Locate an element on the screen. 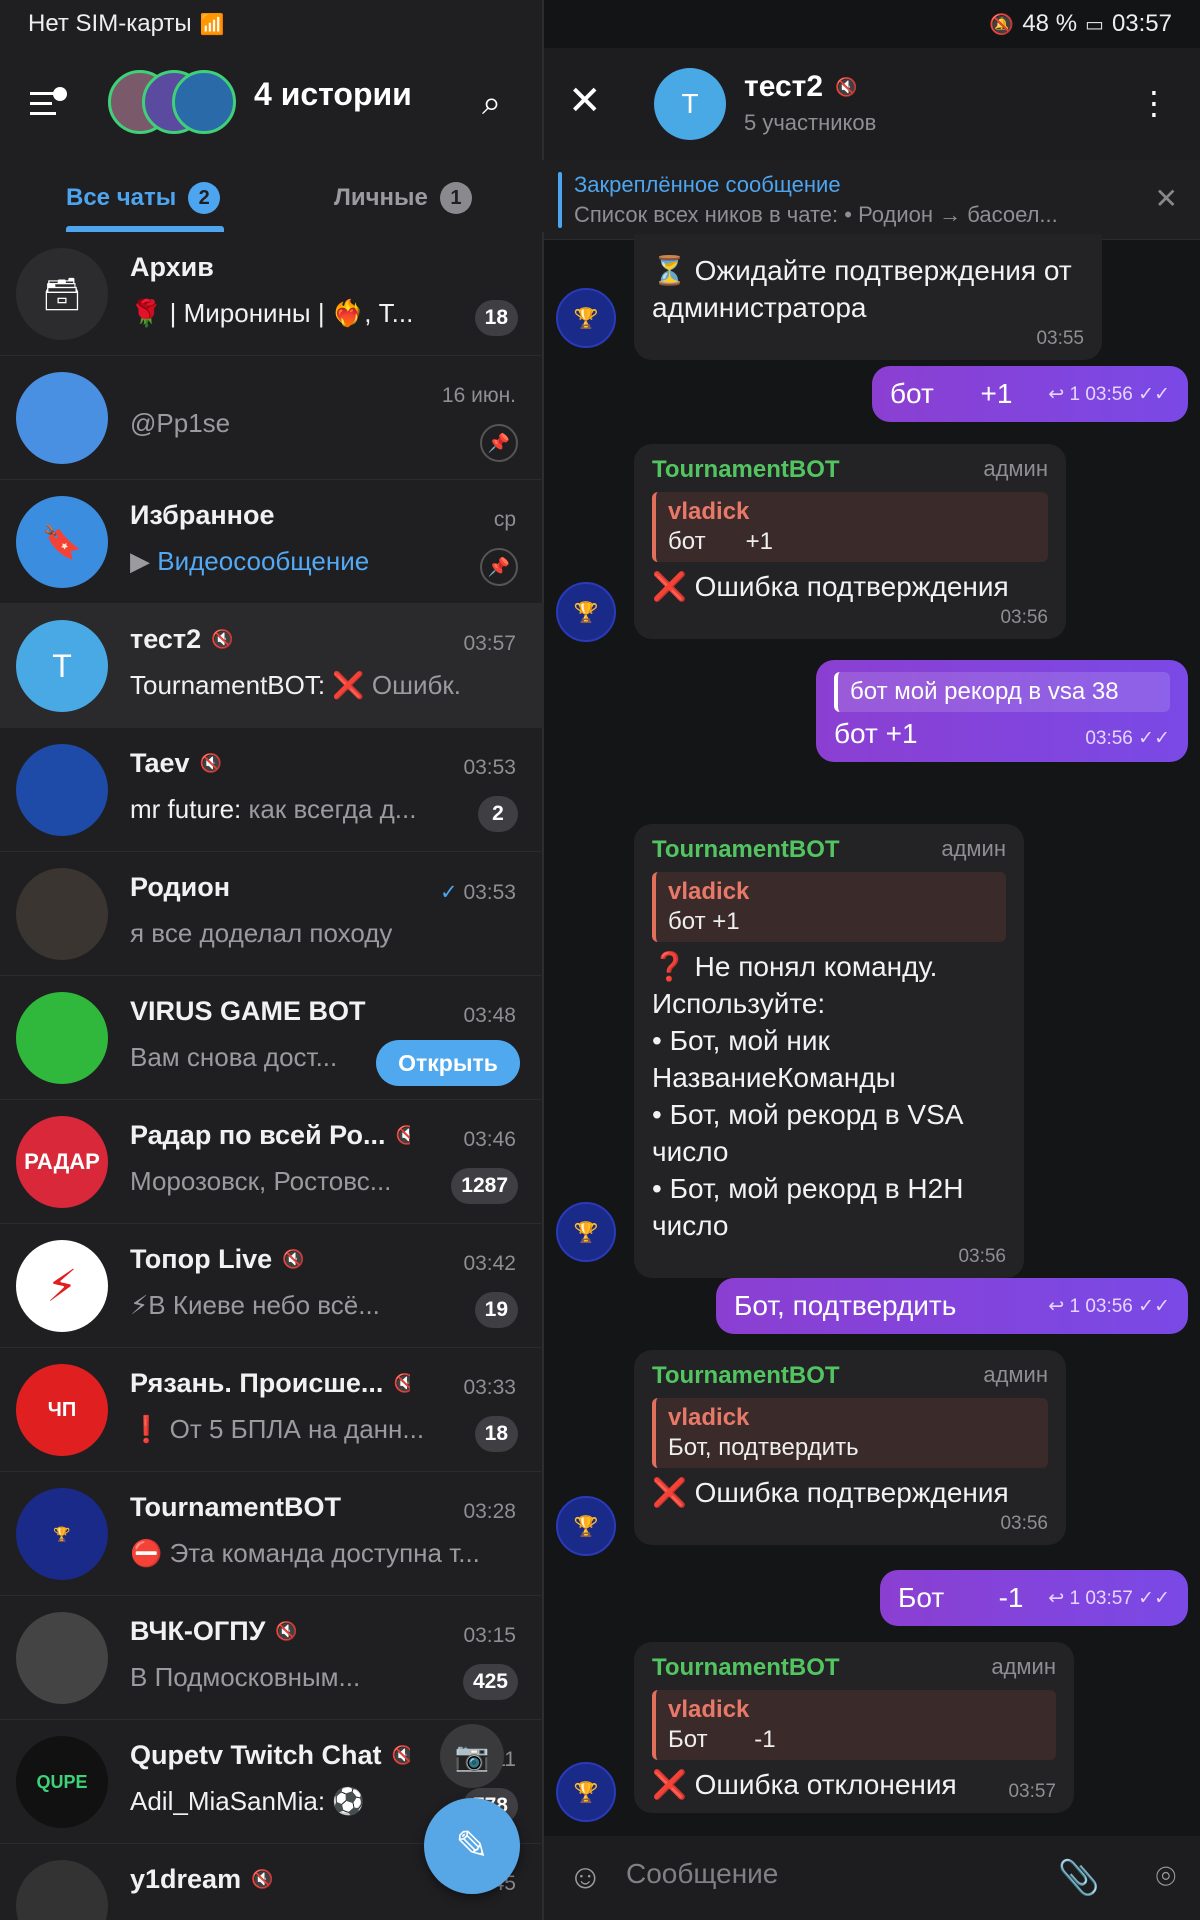  compose-button: ✎ is located at coordinates (472, 1846).